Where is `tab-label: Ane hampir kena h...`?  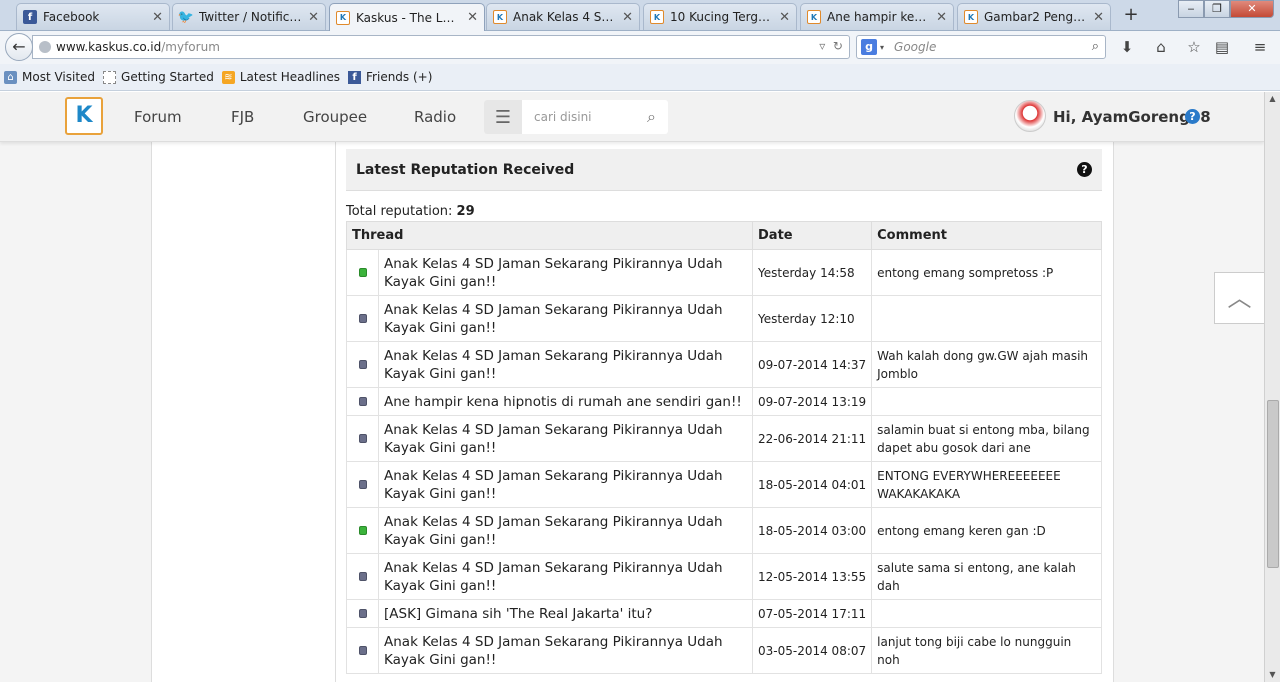
tab-label: Ane hampir kena h... is located at coordinates (878, 17).